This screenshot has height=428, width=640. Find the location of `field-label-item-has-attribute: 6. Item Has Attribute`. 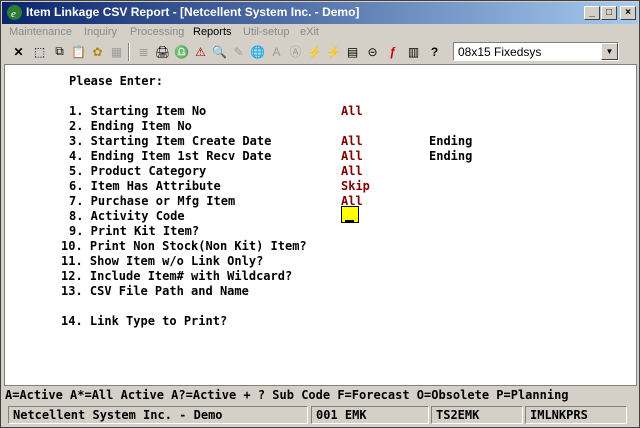

field-label-item-has-attribute: 6. Item Has Attribute is located at coordinates (145, 186).